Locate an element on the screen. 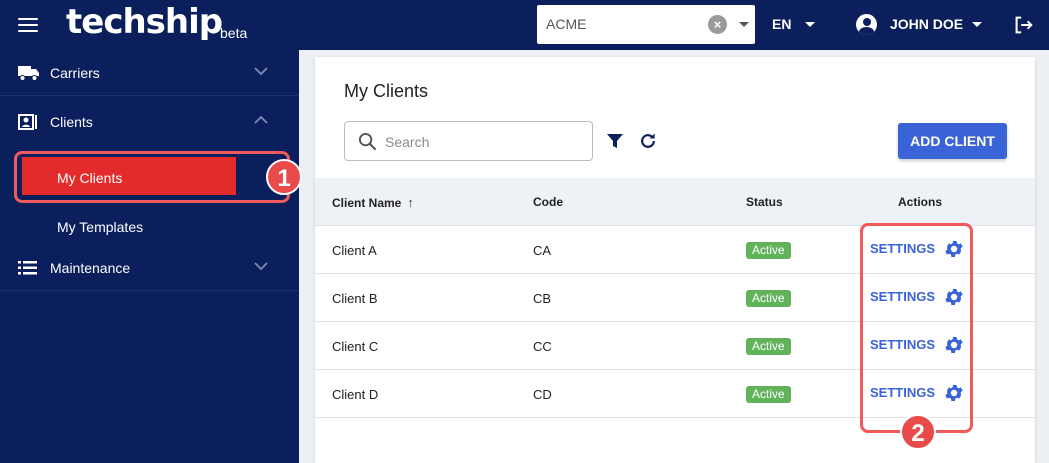 Image resolution: width=1049 pixels, height=463 pixels. menu-icon is located at coordinates (29, 24).